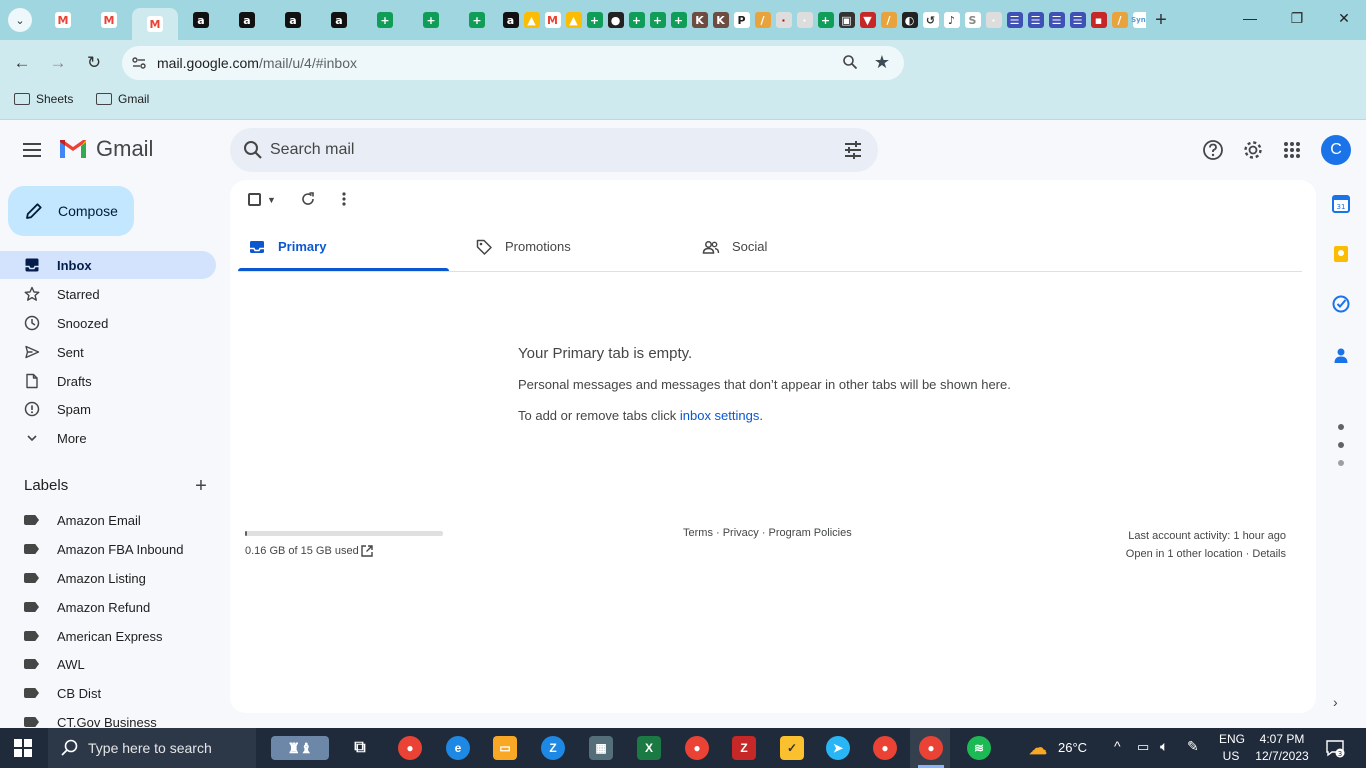  What do you see at coordinates (1213, 150) in the screenshot?
I see `help-icon` at bounding box center [1213, 150].